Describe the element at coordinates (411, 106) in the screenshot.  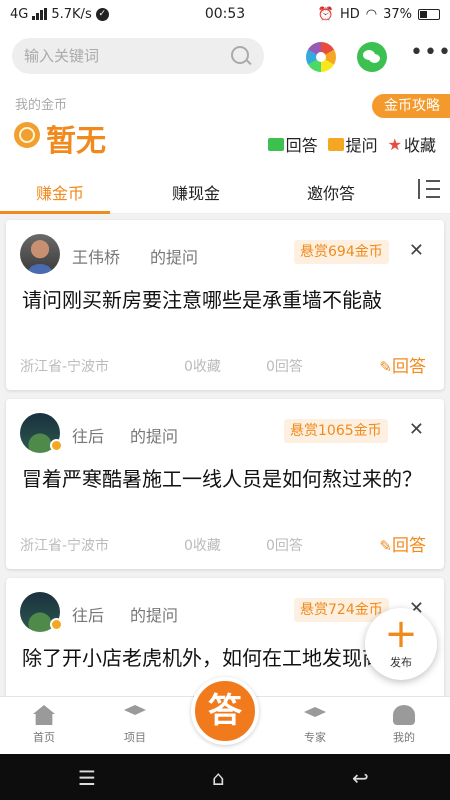
I see `coin-strategy-button: 金币攻略` at that location.